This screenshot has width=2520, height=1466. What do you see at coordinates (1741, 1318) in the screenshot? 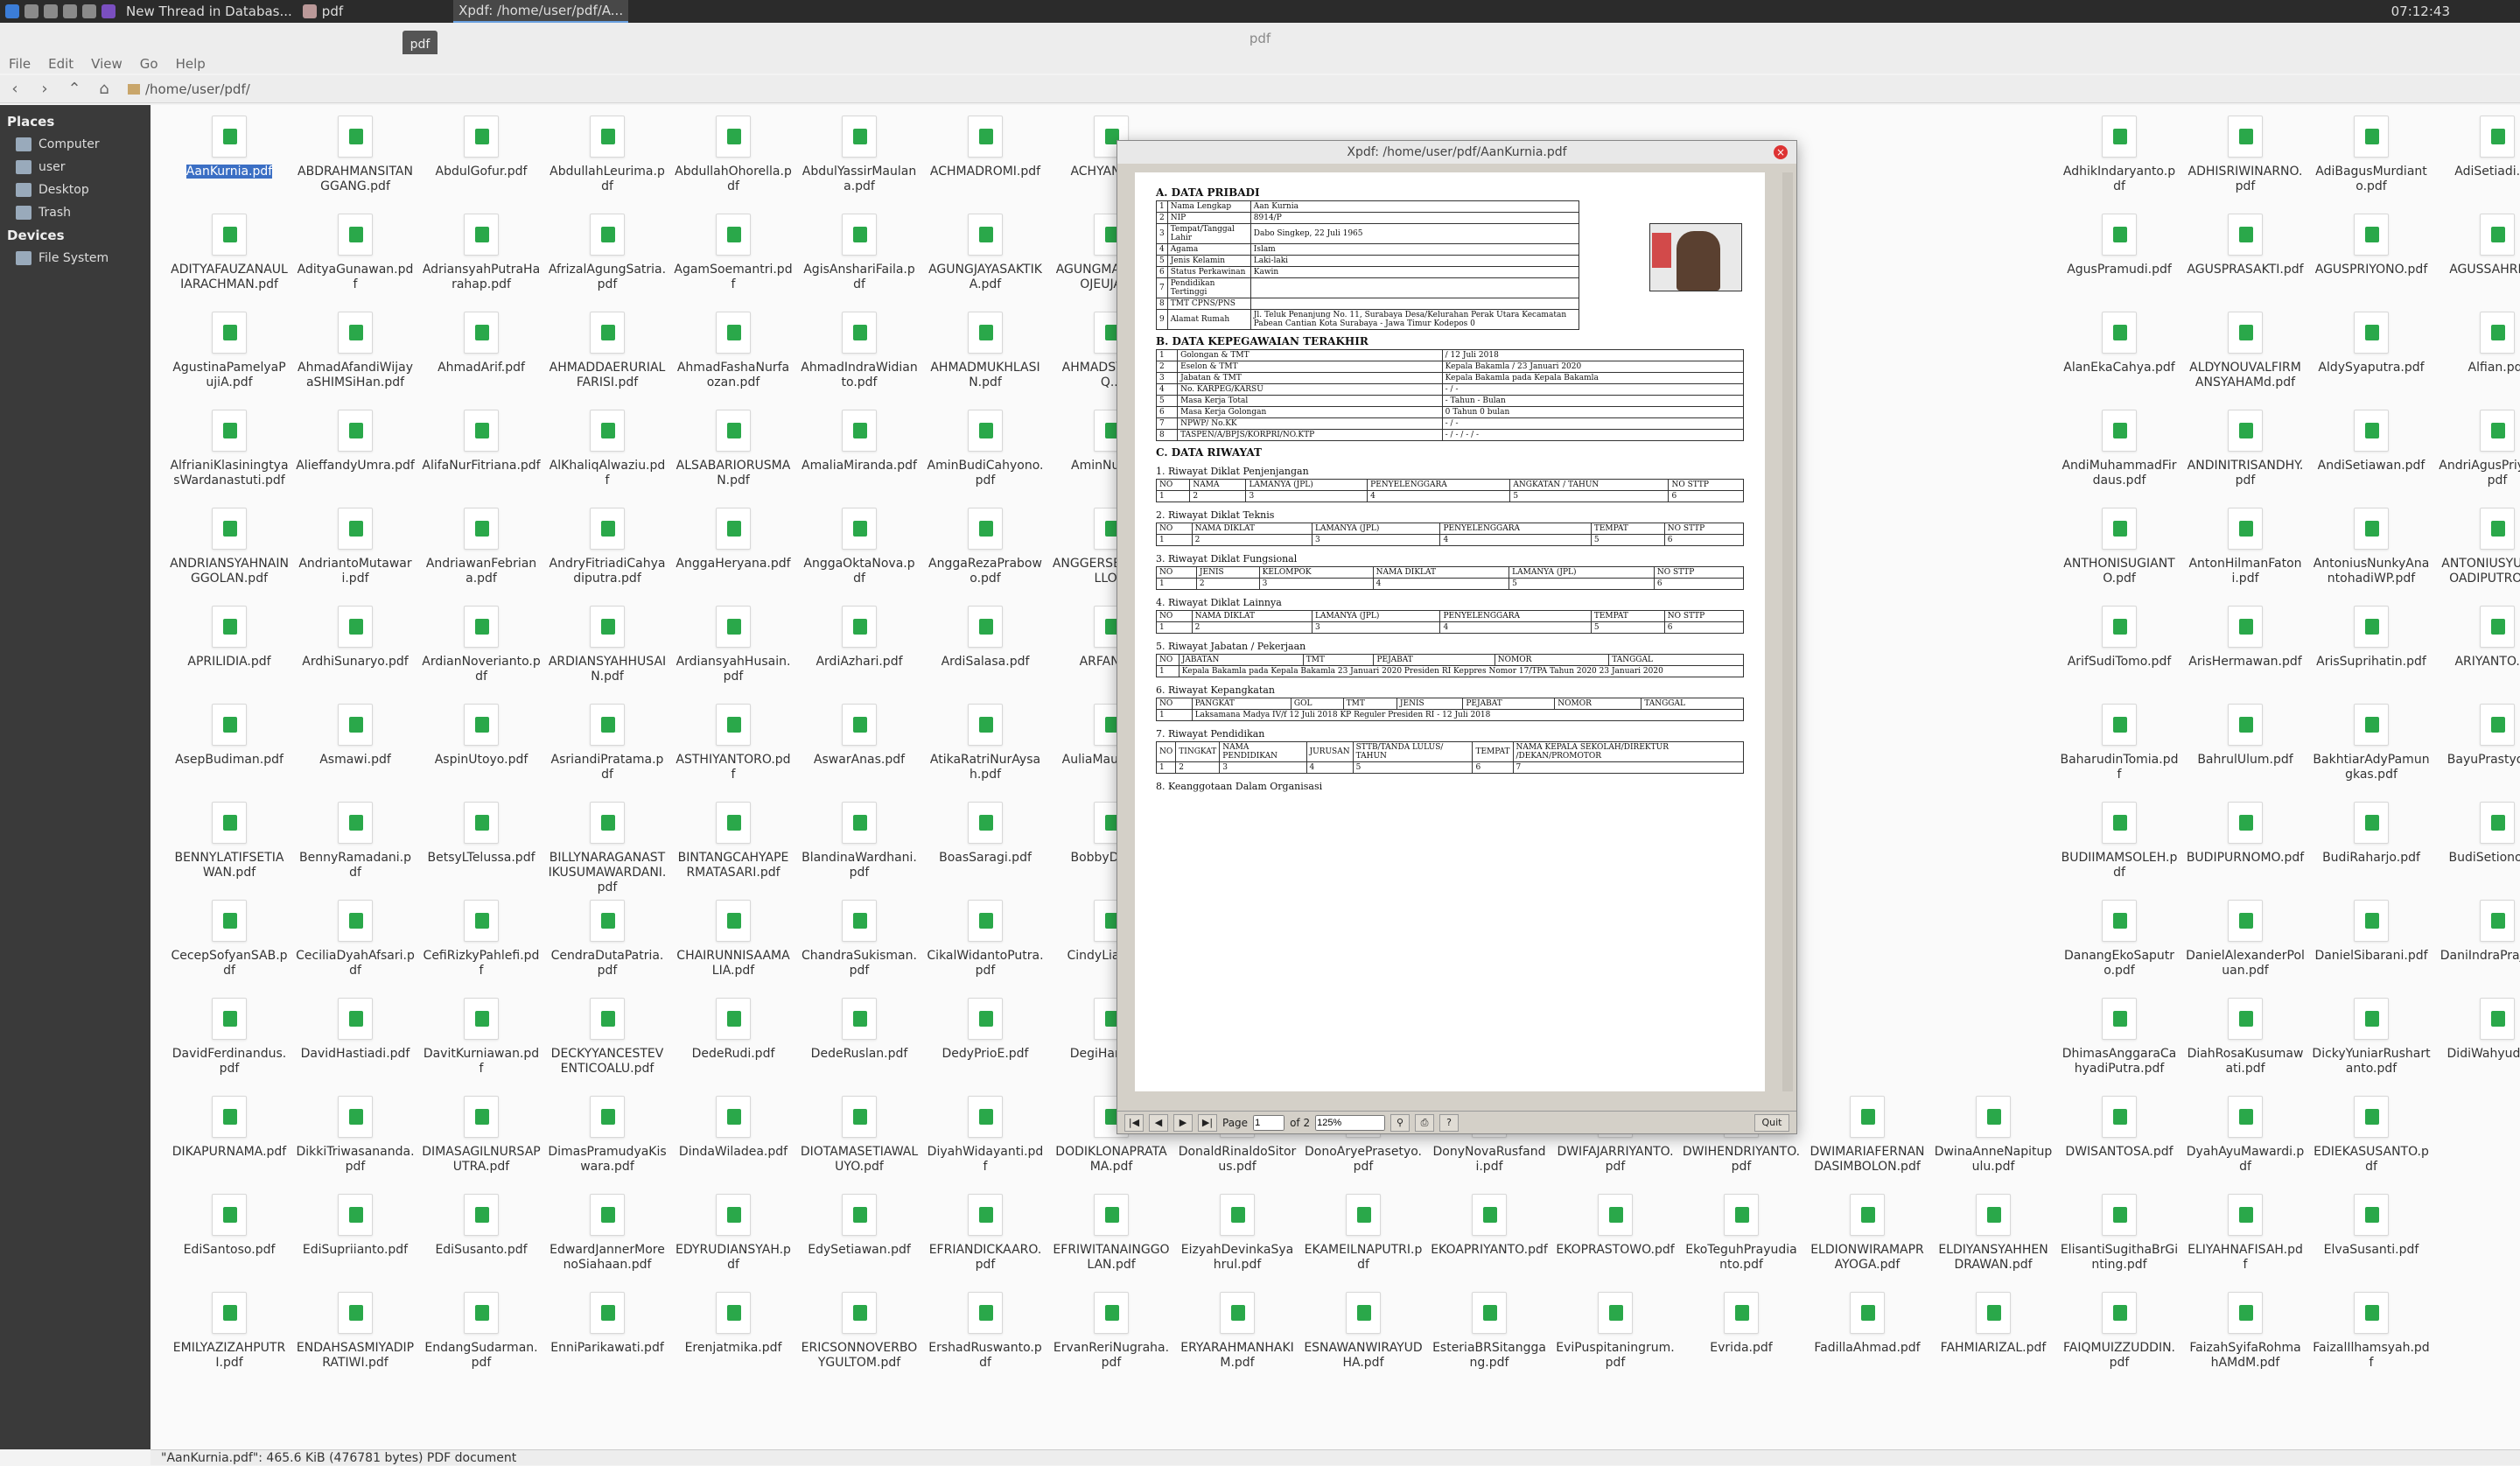
I see `file-item: Evrida.pdf` at bounding box center [1741, 1318].